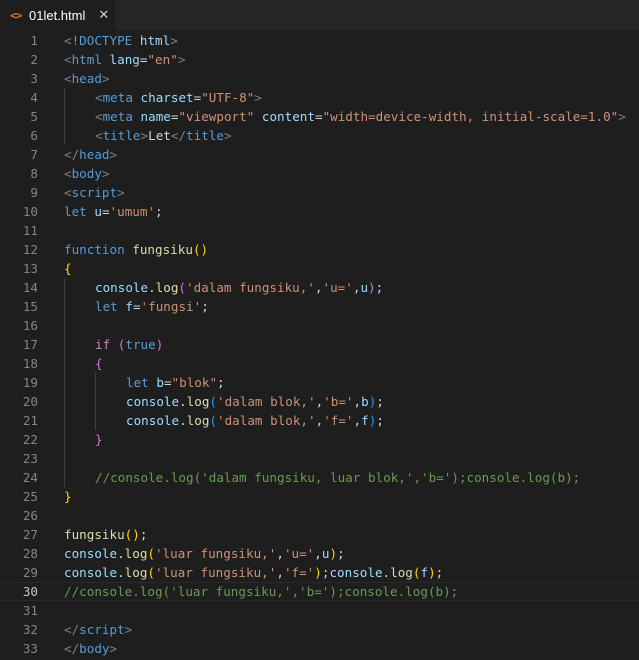 Image resolution: width=639 pixels, height=660 pixels. What do you see at coordinates (319, 553) in the screenshot?
I see `code-line: 28 console.log('luar fungsiku,','u=',u);` at bounding box center [319, 553].